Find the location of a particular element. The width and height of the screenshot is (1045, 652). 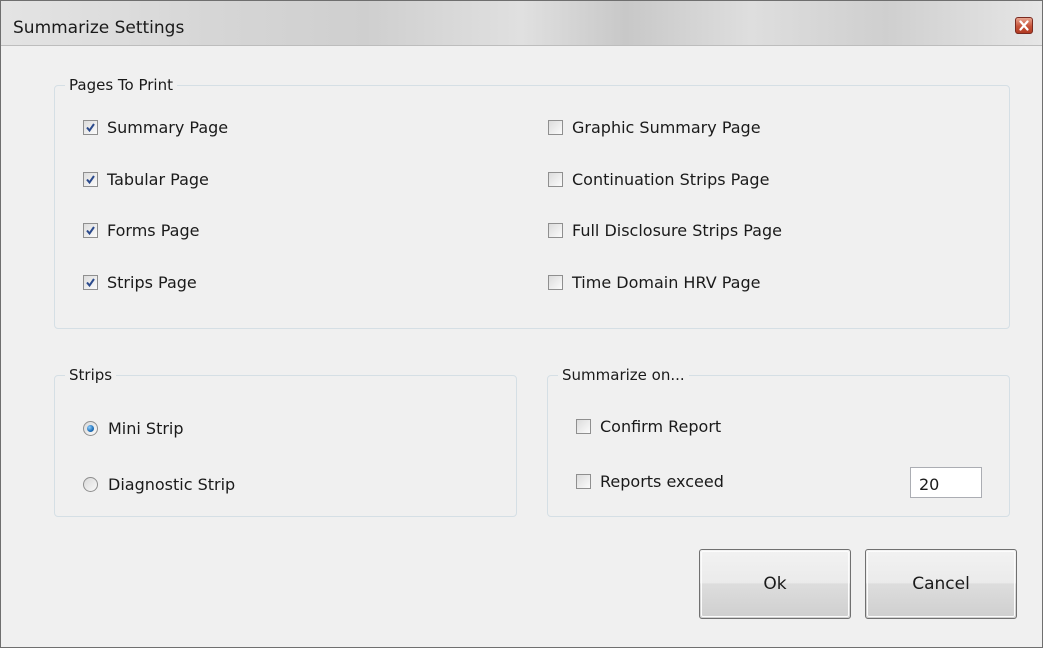

radio-dot-icon is located at coordinates (90, 428).